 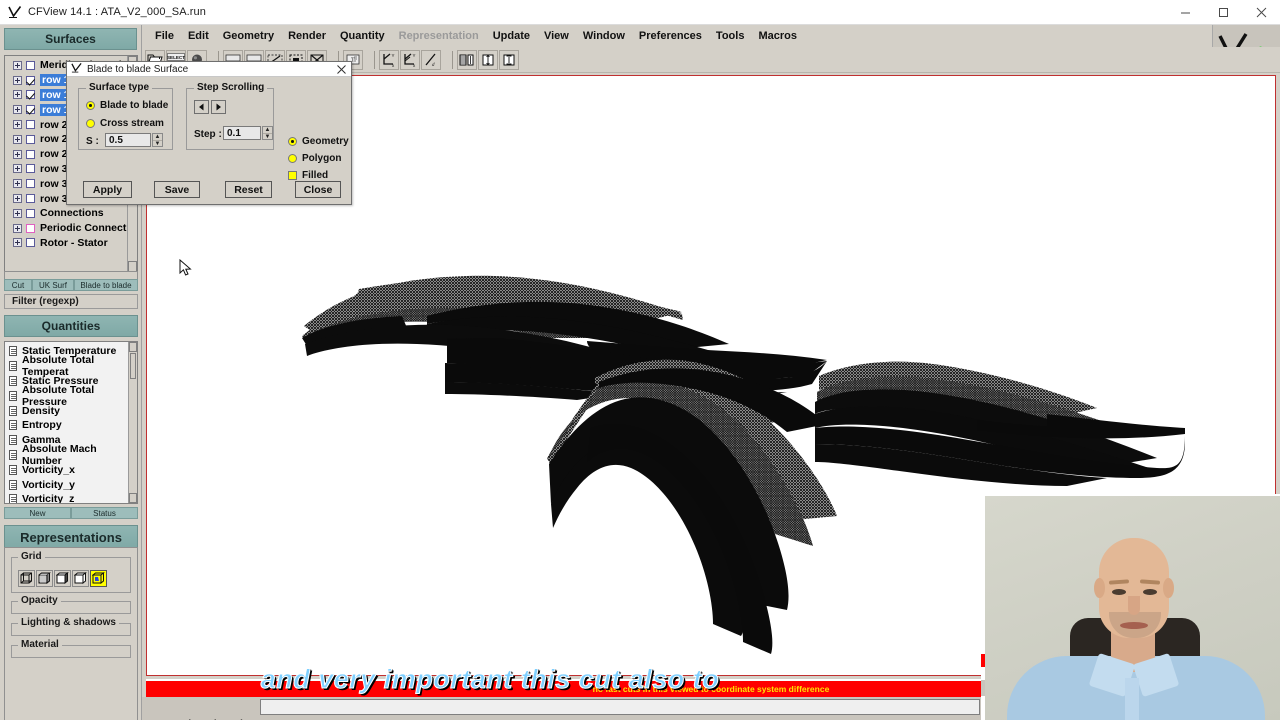 What do you see at coordinates (133, 347) in the screenshot?
I see `quantities-scroll-up` at bounding box center [133, 347].